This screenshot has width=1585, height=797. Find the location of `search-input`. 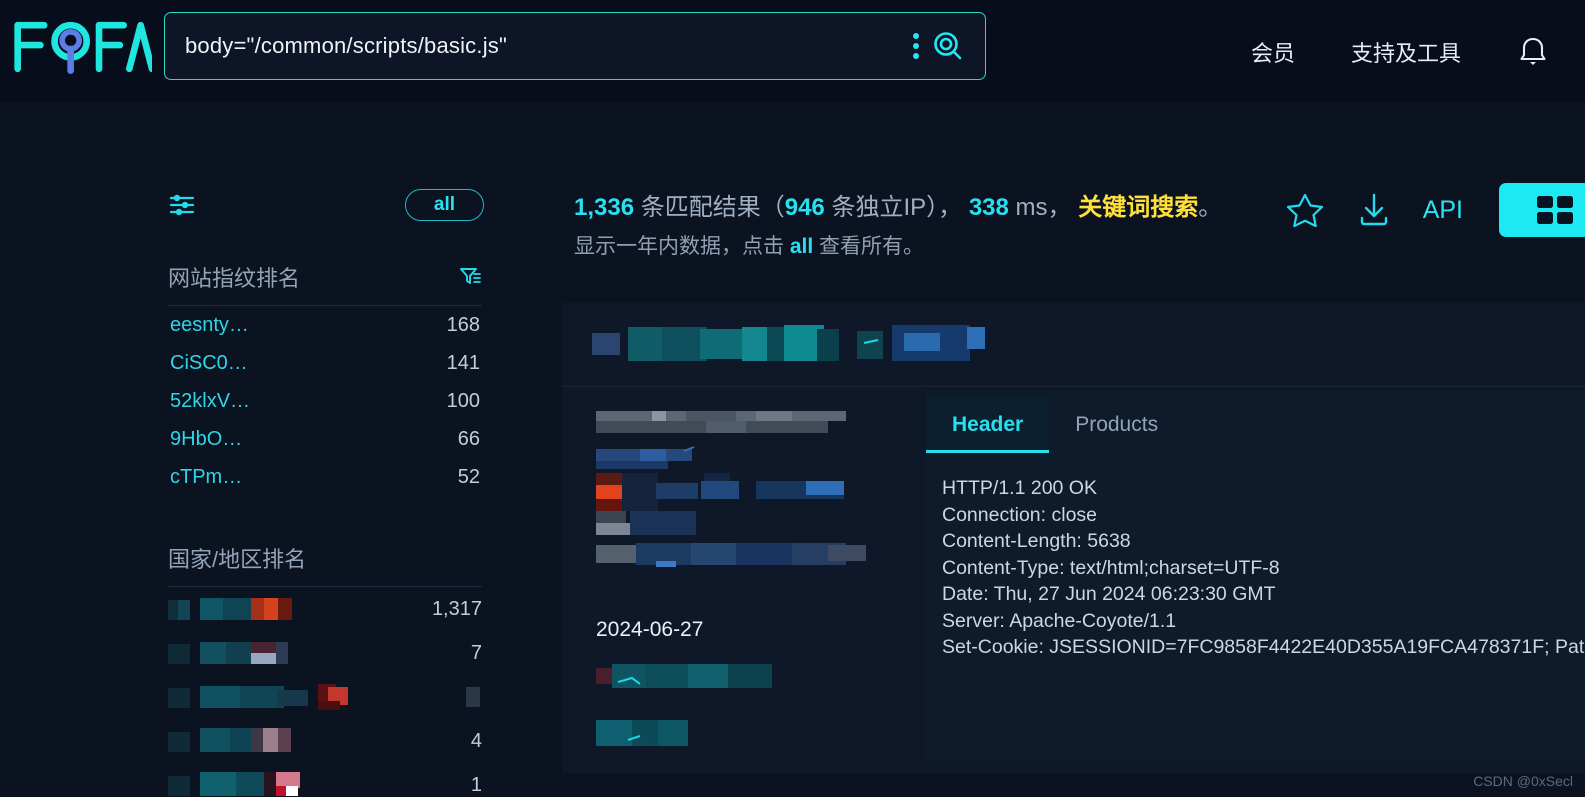

search-input is located at coordinates (539, 46).